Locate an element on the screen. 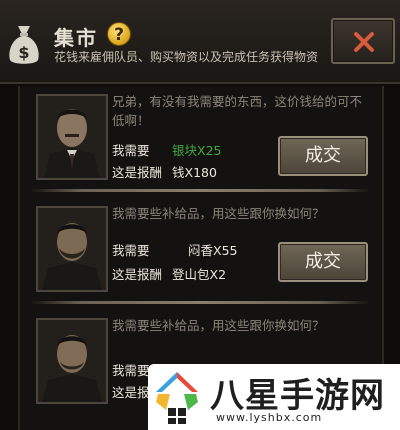 This screenshot has height=430, width=400. man-with-beard-icon is located at coordinates (72, 249).